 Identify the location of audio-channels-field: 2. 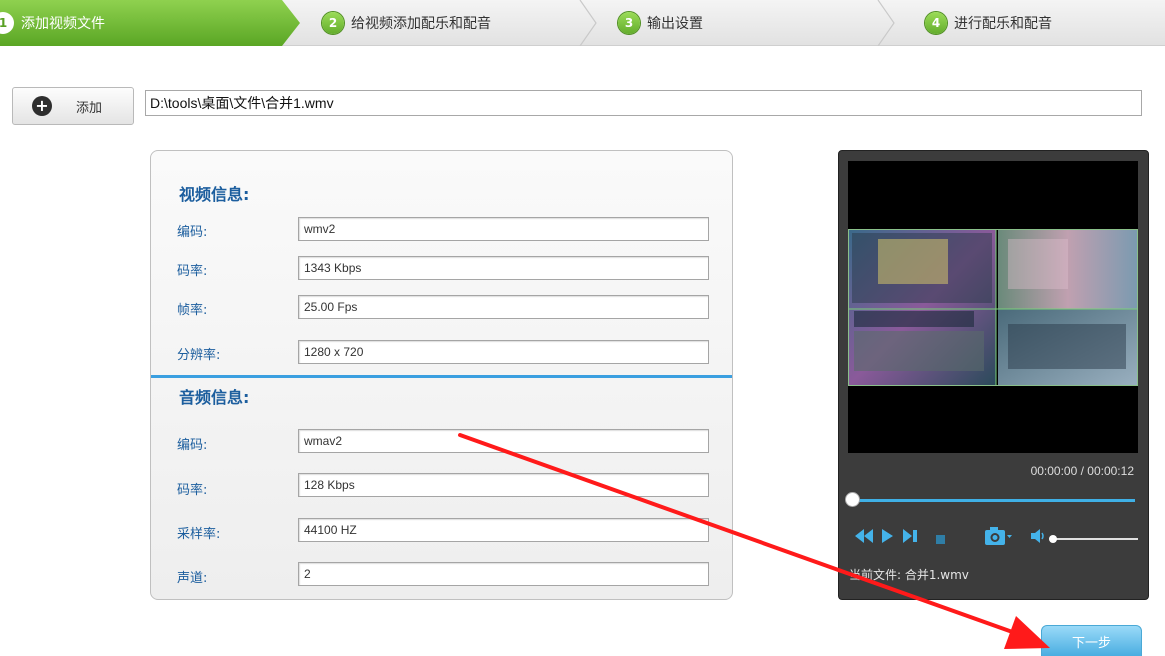
(503, 574).